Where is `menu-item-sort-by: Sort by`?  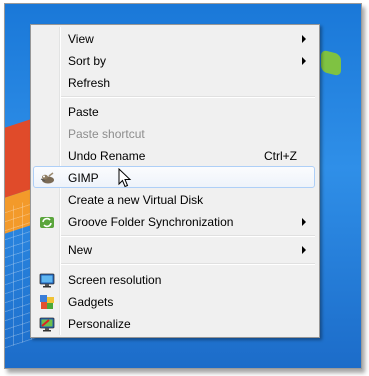
menu-item-sort-by: Sort by is located at coordinates (174, 60).